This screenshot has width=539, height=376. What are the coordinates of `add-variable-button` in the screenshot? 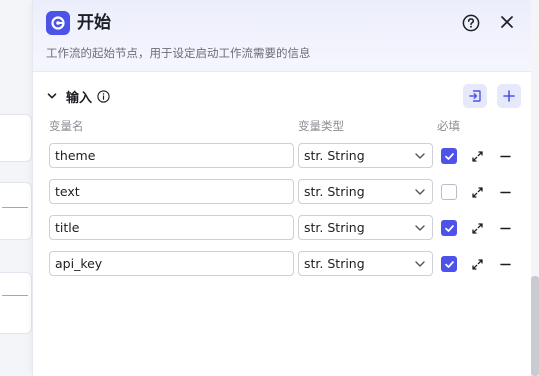 It's located at (509, 96).